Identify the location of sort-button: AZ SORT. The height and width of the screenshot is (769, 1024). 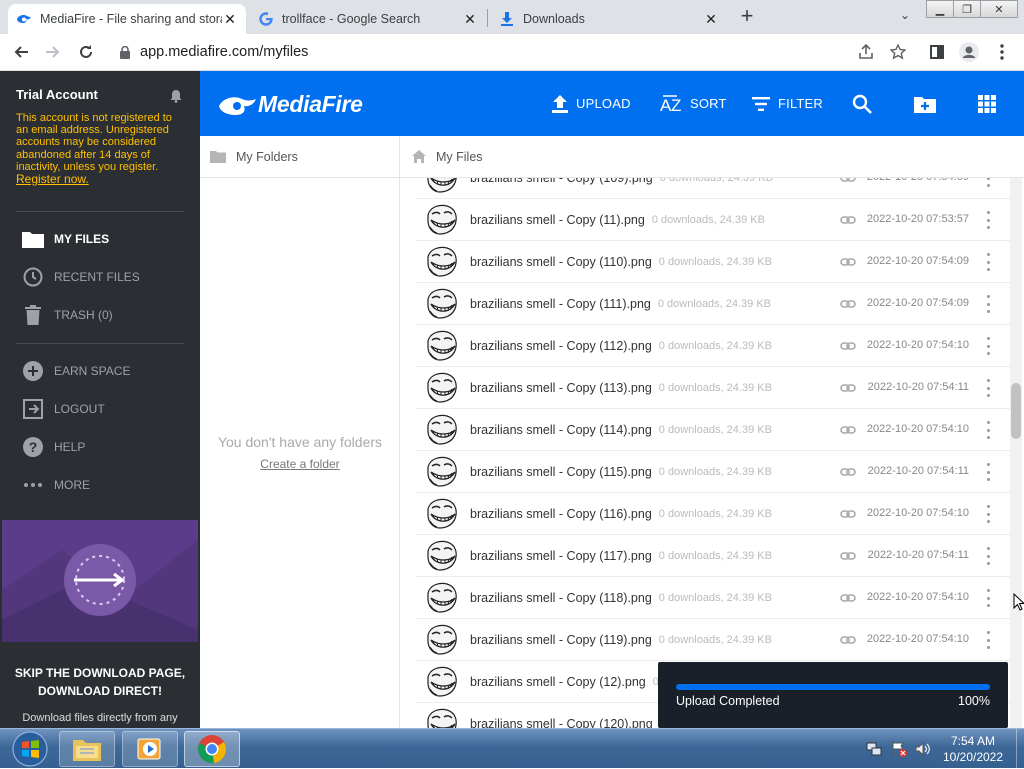
(693, 103).